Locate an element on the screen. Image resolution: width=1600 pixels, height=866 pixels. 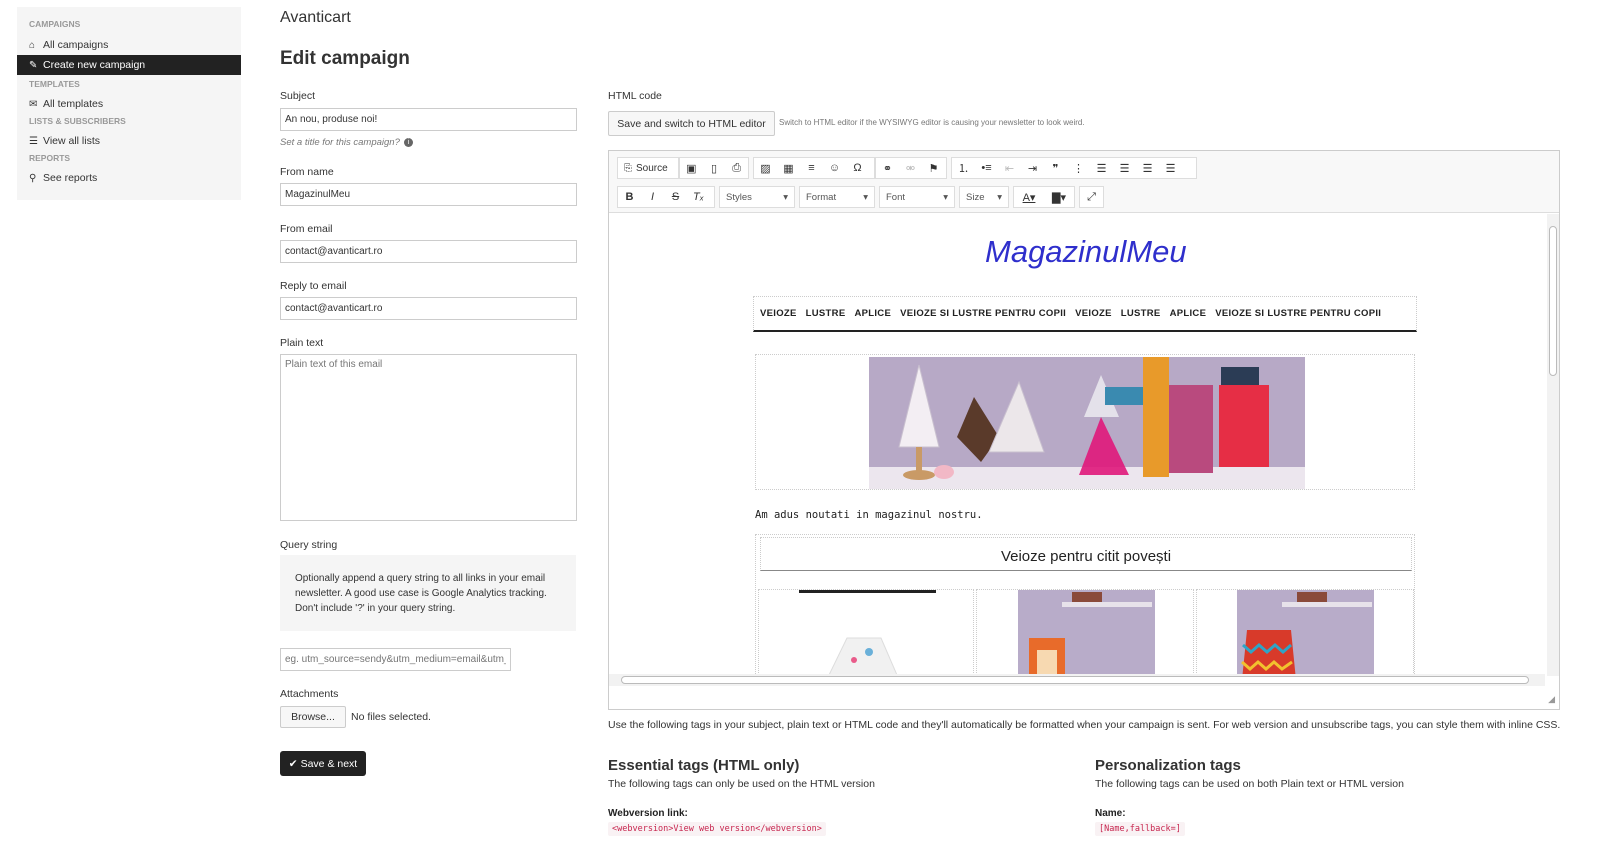
save-next-button: ✔ Save & next is located at coordinates (323, 763).